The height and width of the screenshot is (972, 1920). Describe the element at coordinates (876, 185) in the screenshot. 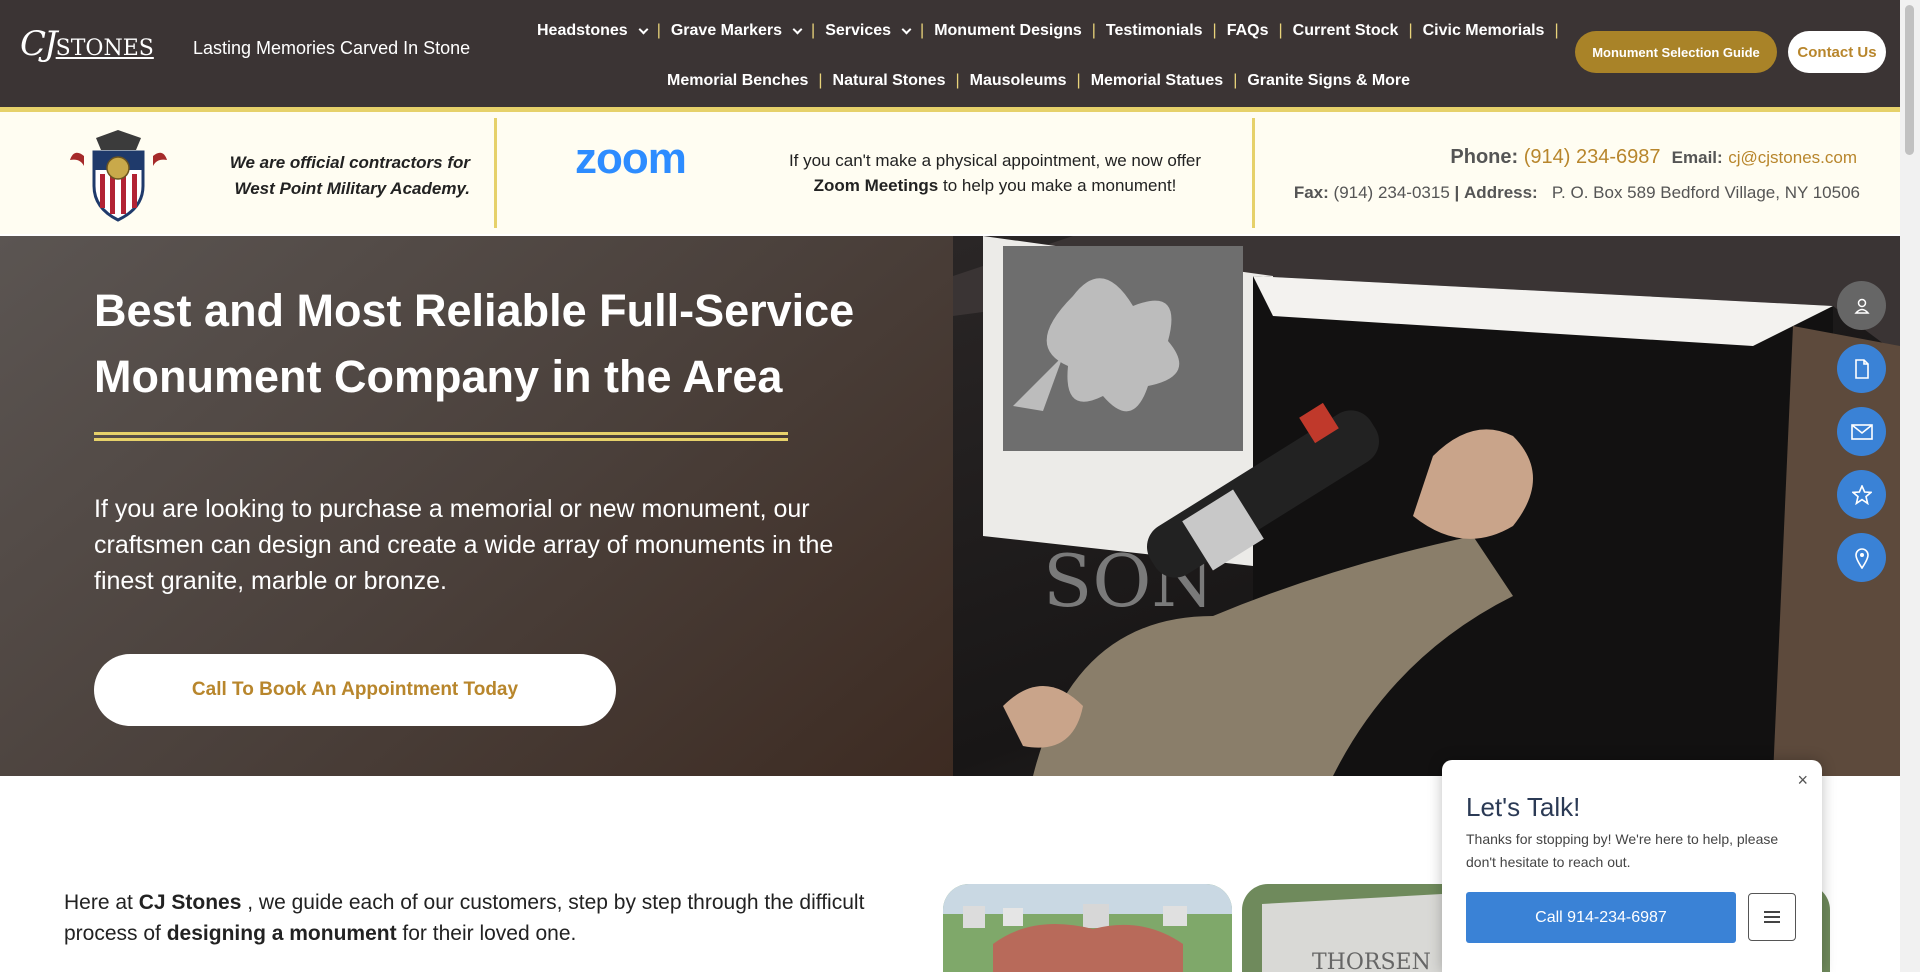

I see `zoom-meetings-text: Zoom Meetings` at that location.